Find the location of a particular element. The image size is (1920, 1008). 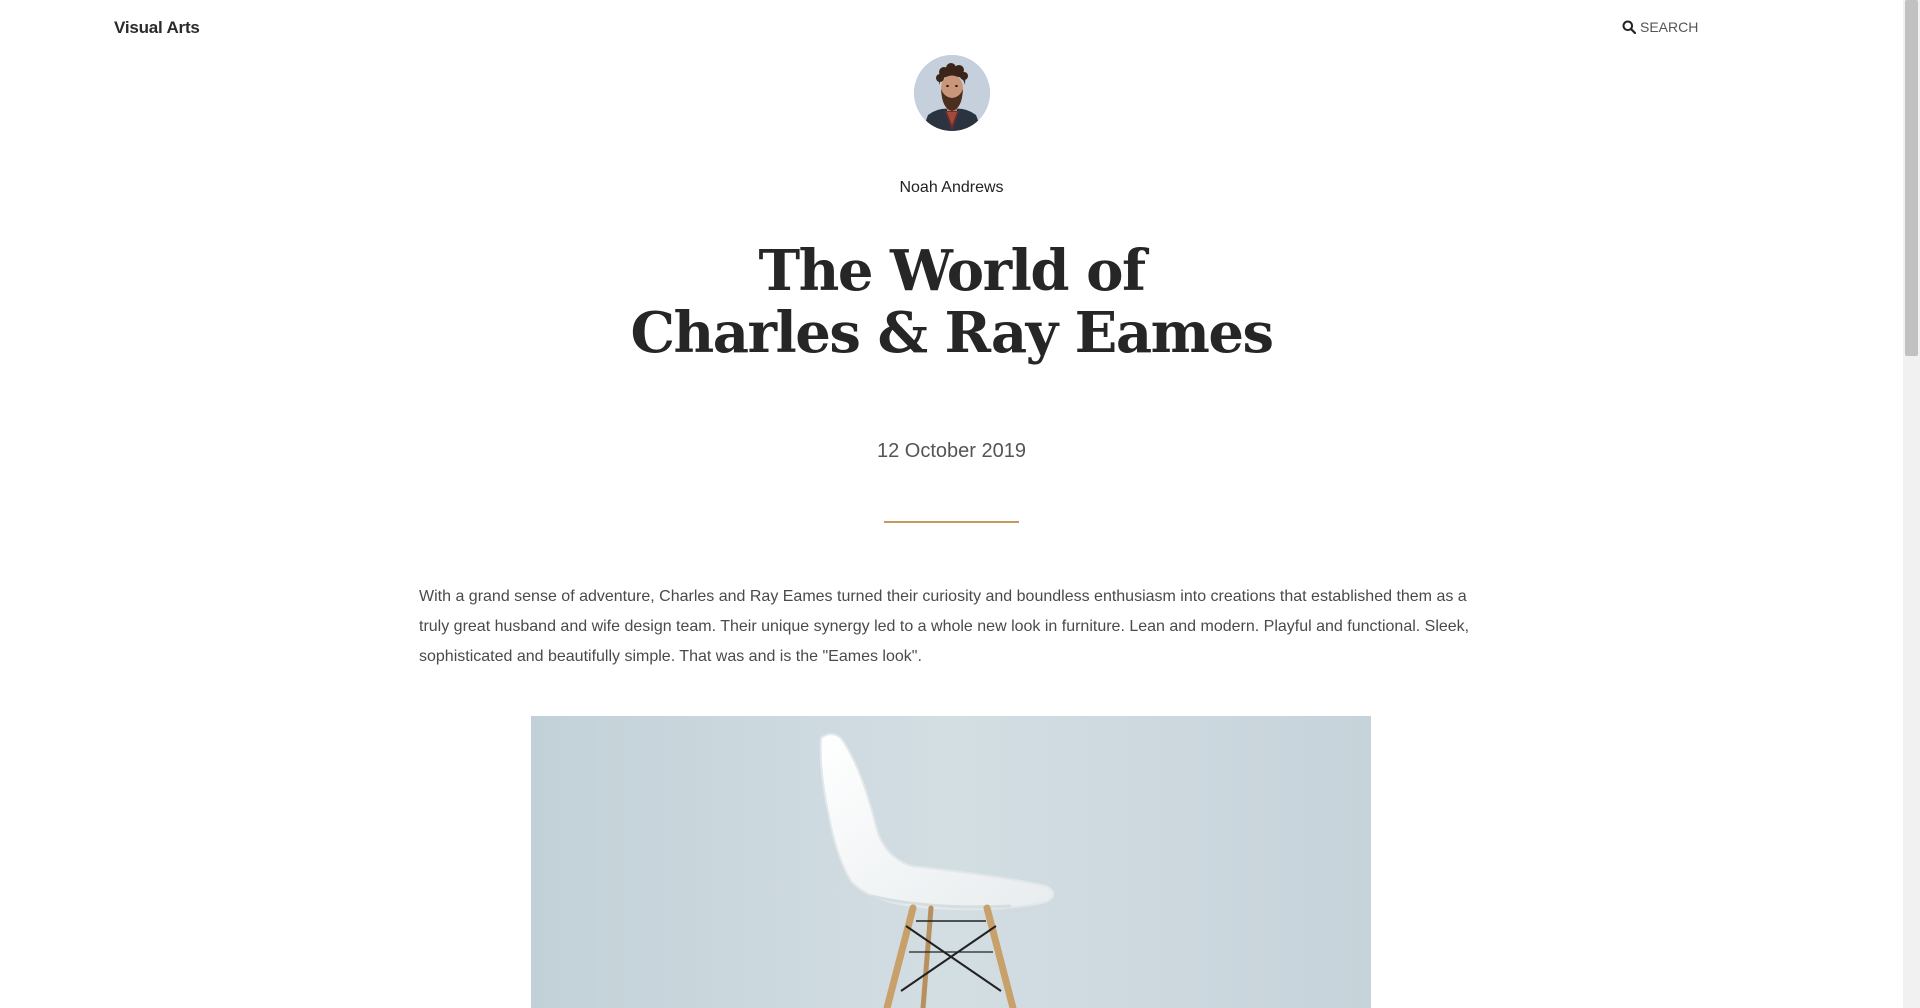

publish-date: 12 October 2019 is located at coordinates (951, 451).